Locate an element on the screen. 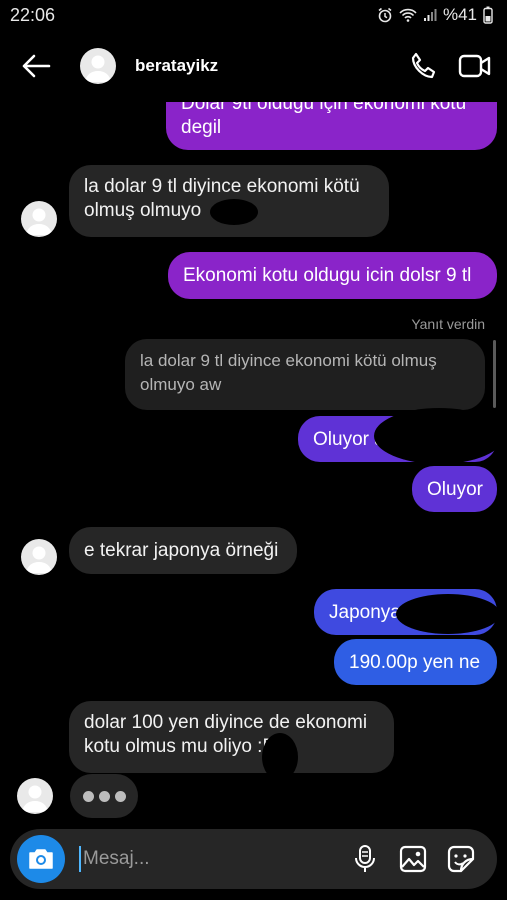 The image size is (507, 900). sticker-icon is located at coordinates (461, 859).